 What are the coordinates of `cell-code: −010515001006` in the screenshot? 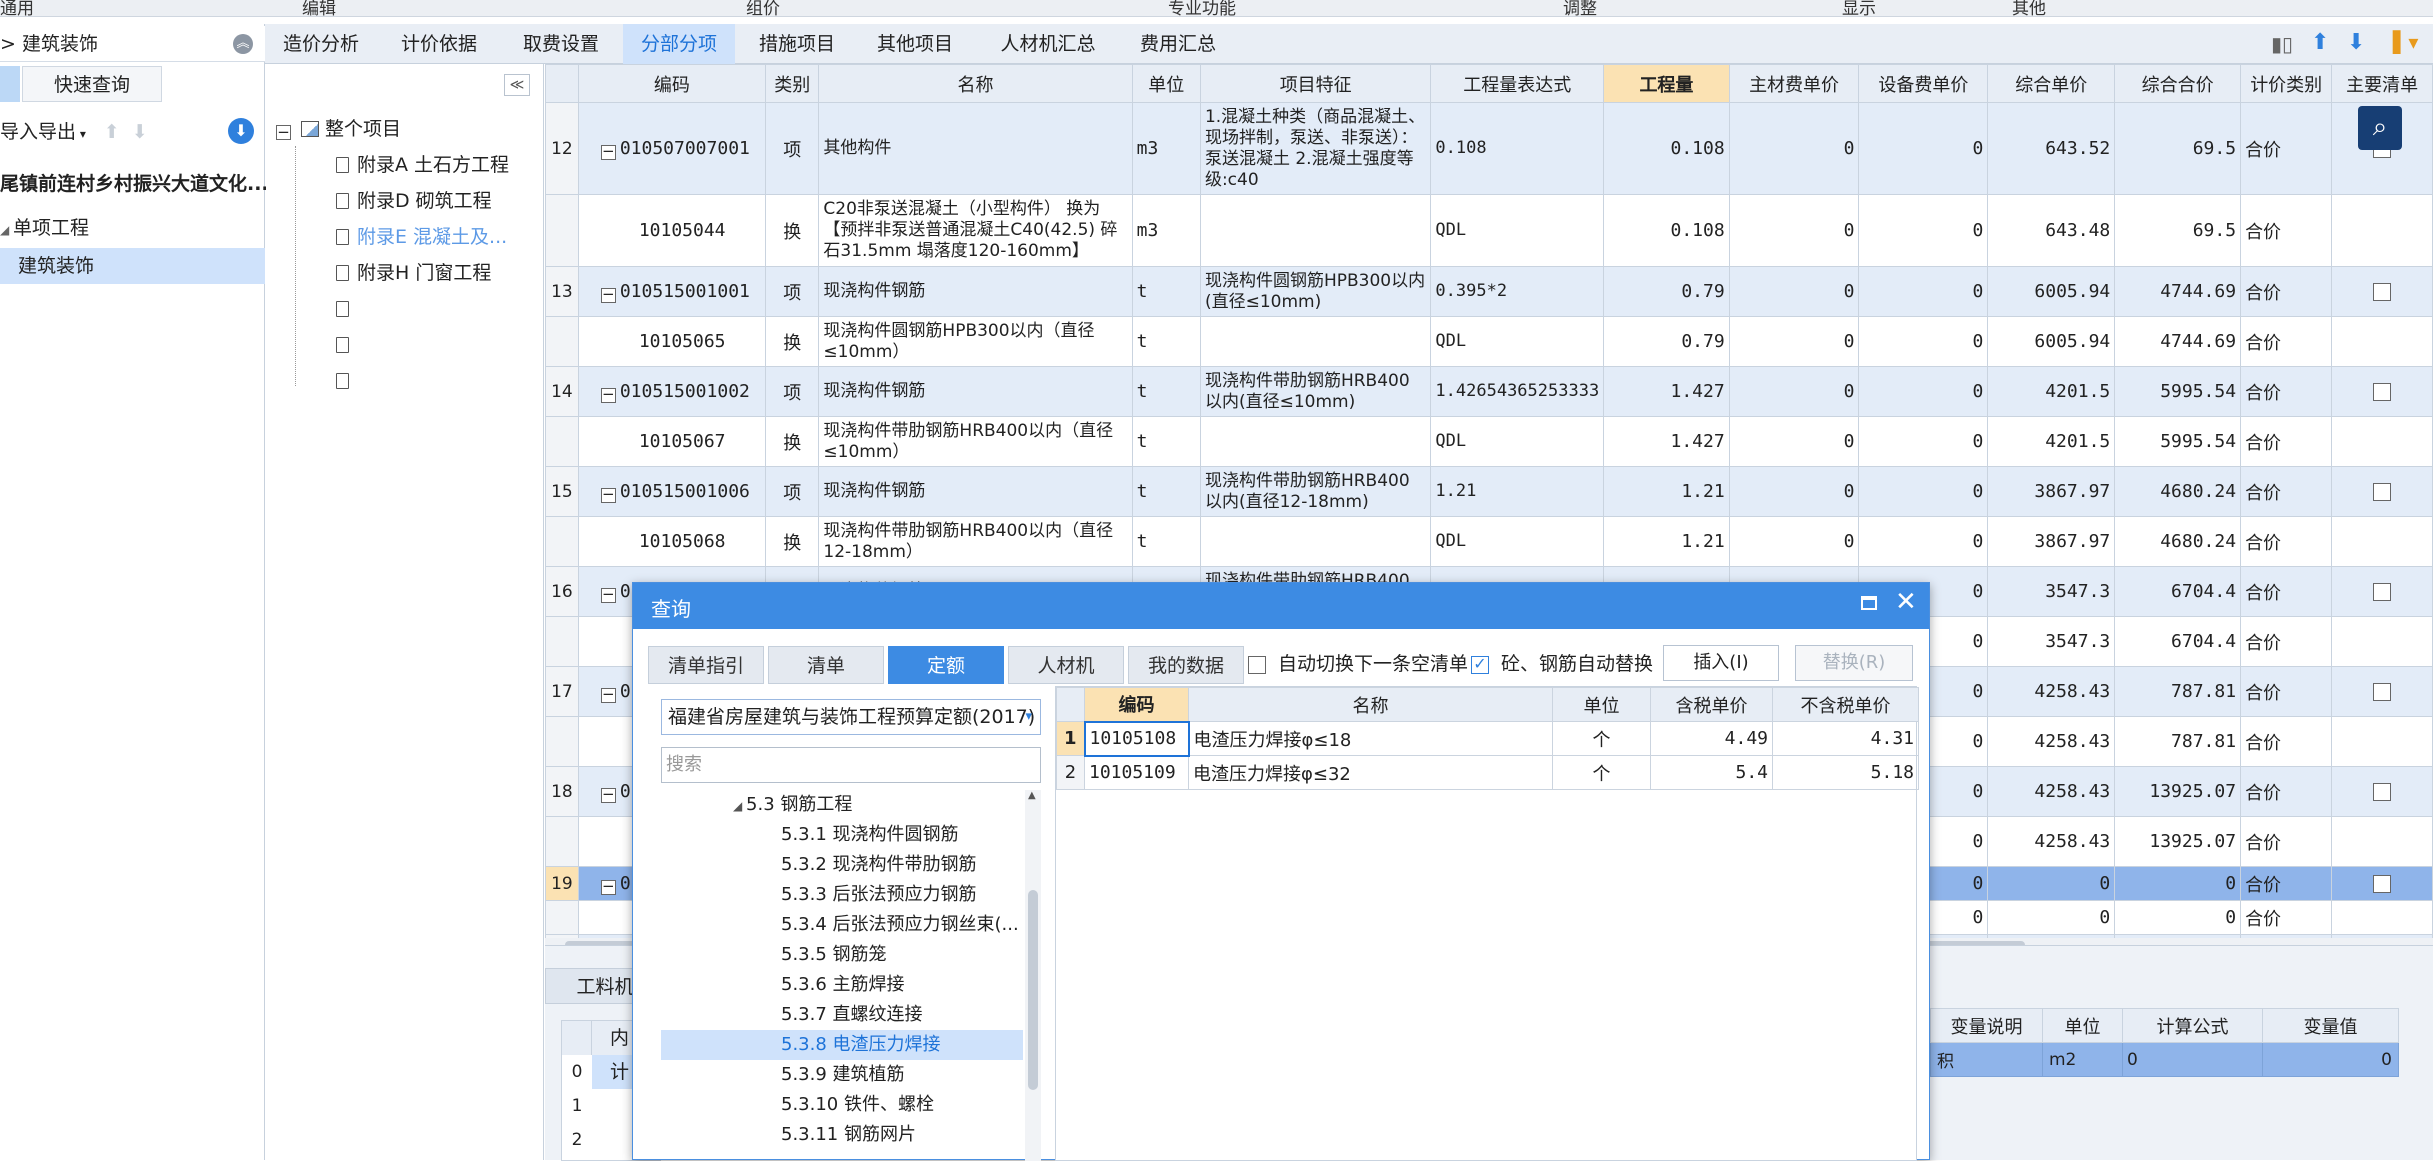 It's located at (672, 491).